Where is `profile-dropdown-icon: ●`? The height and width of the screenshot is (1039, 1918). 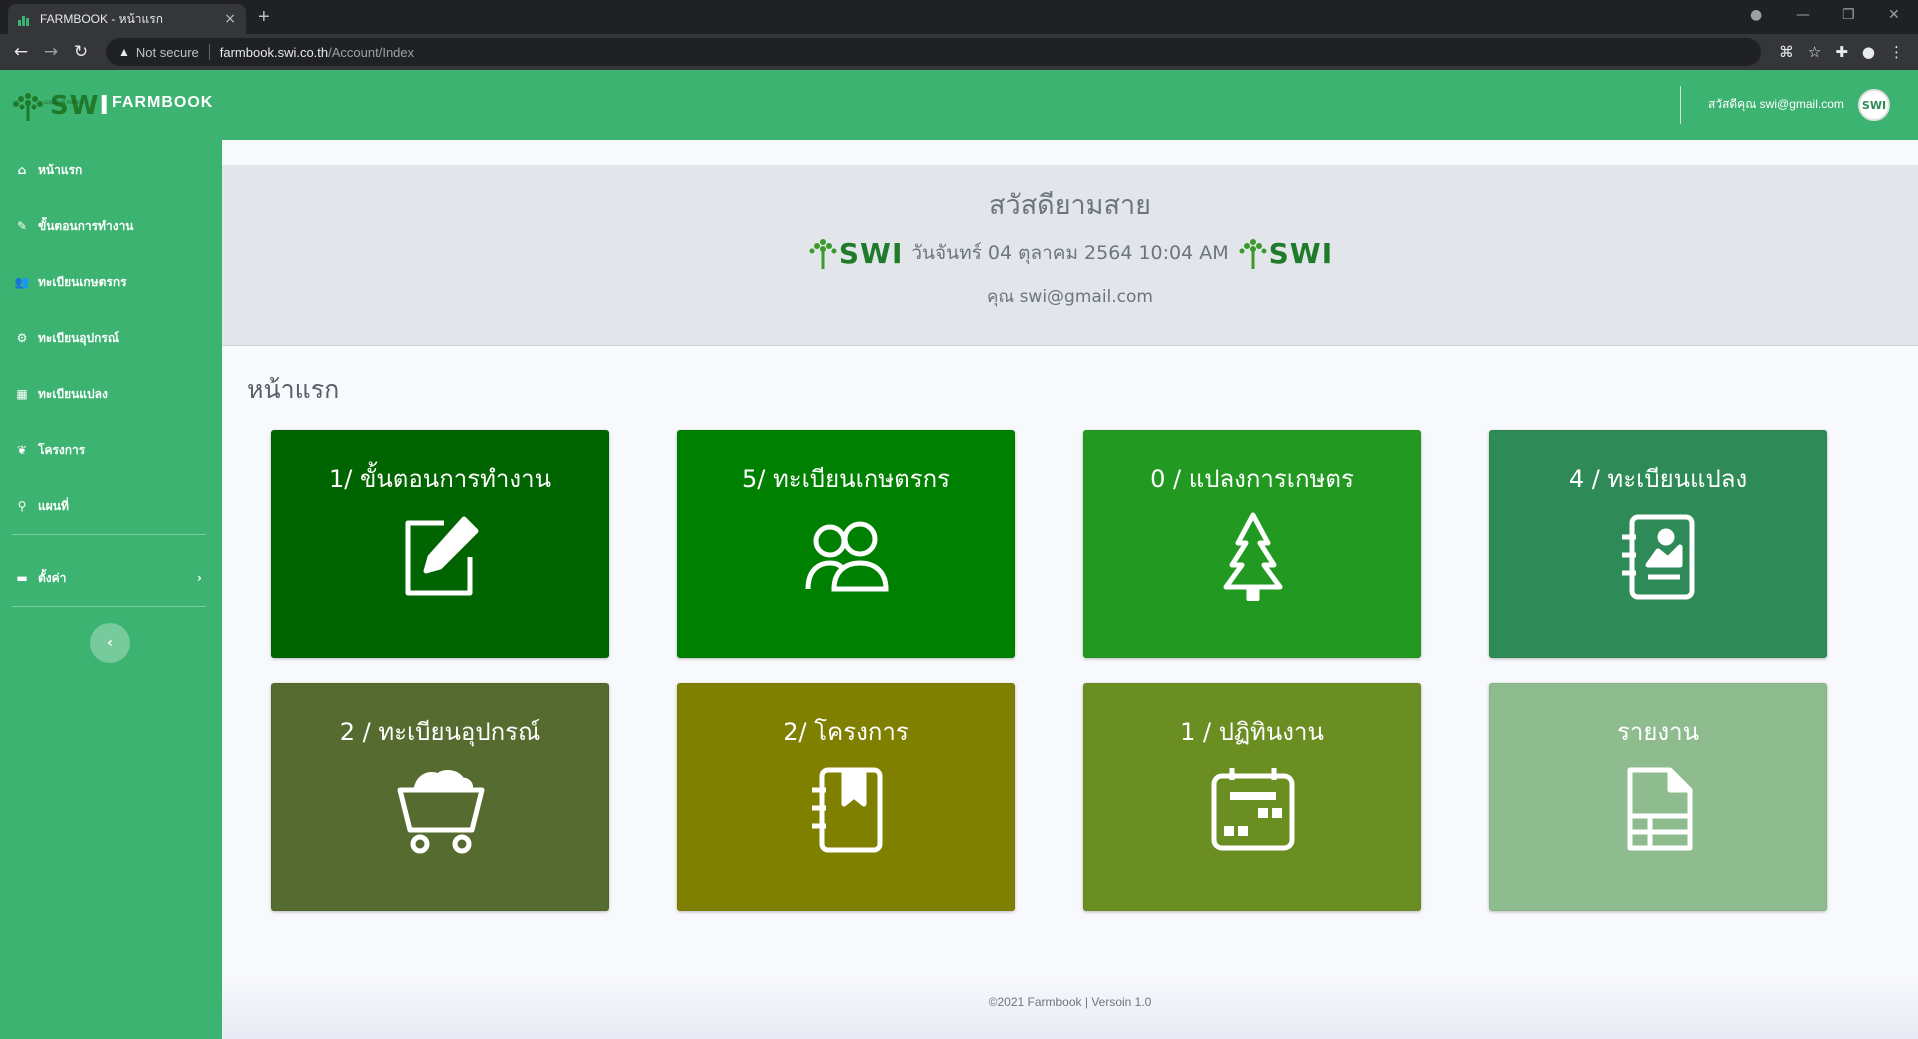 profile-dropdown-icon: ● is located at coordinates (1756, 15).